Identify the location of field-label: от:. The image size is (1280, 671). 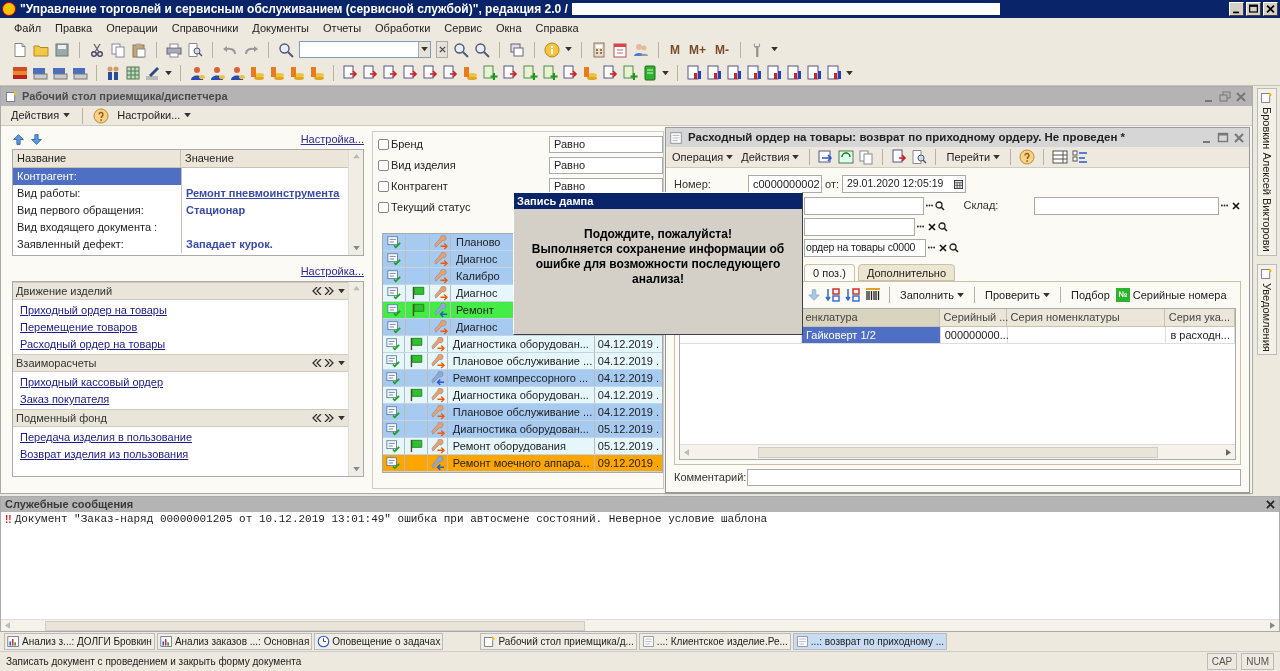
(832, 184).